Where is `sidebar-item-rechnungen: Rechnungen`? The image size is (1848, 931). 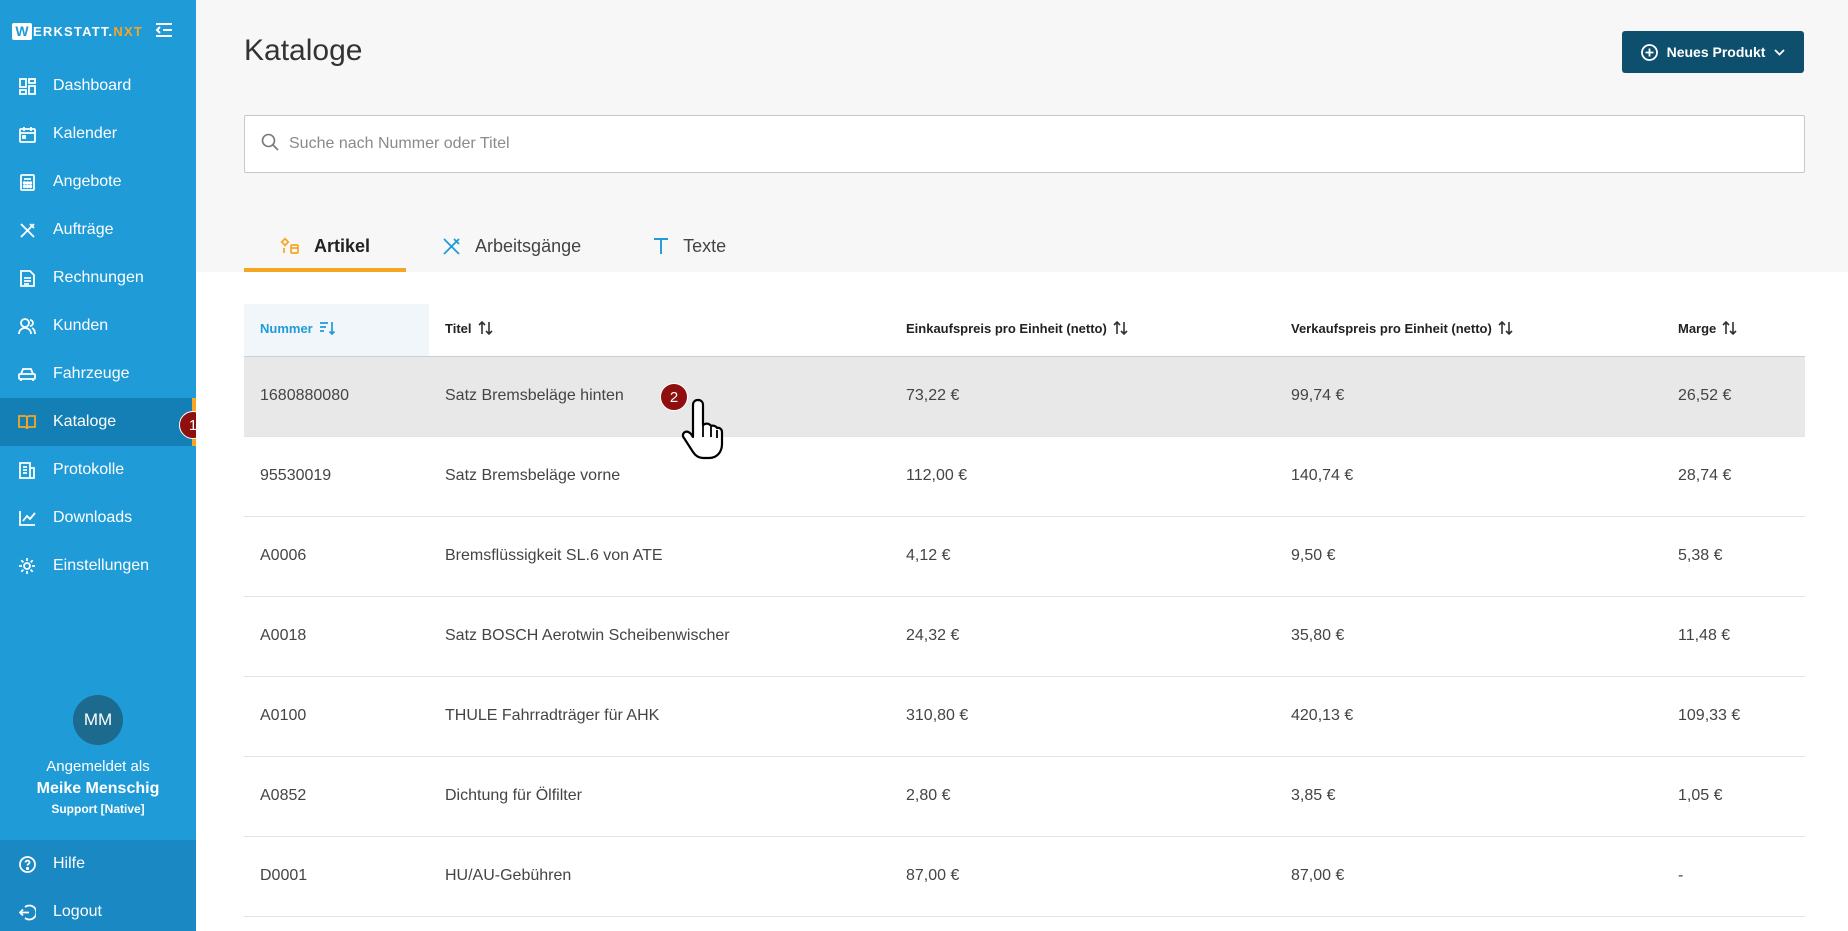
sidebar-item-rechnungen: Rechnungen is located at coordinates (98, 278).